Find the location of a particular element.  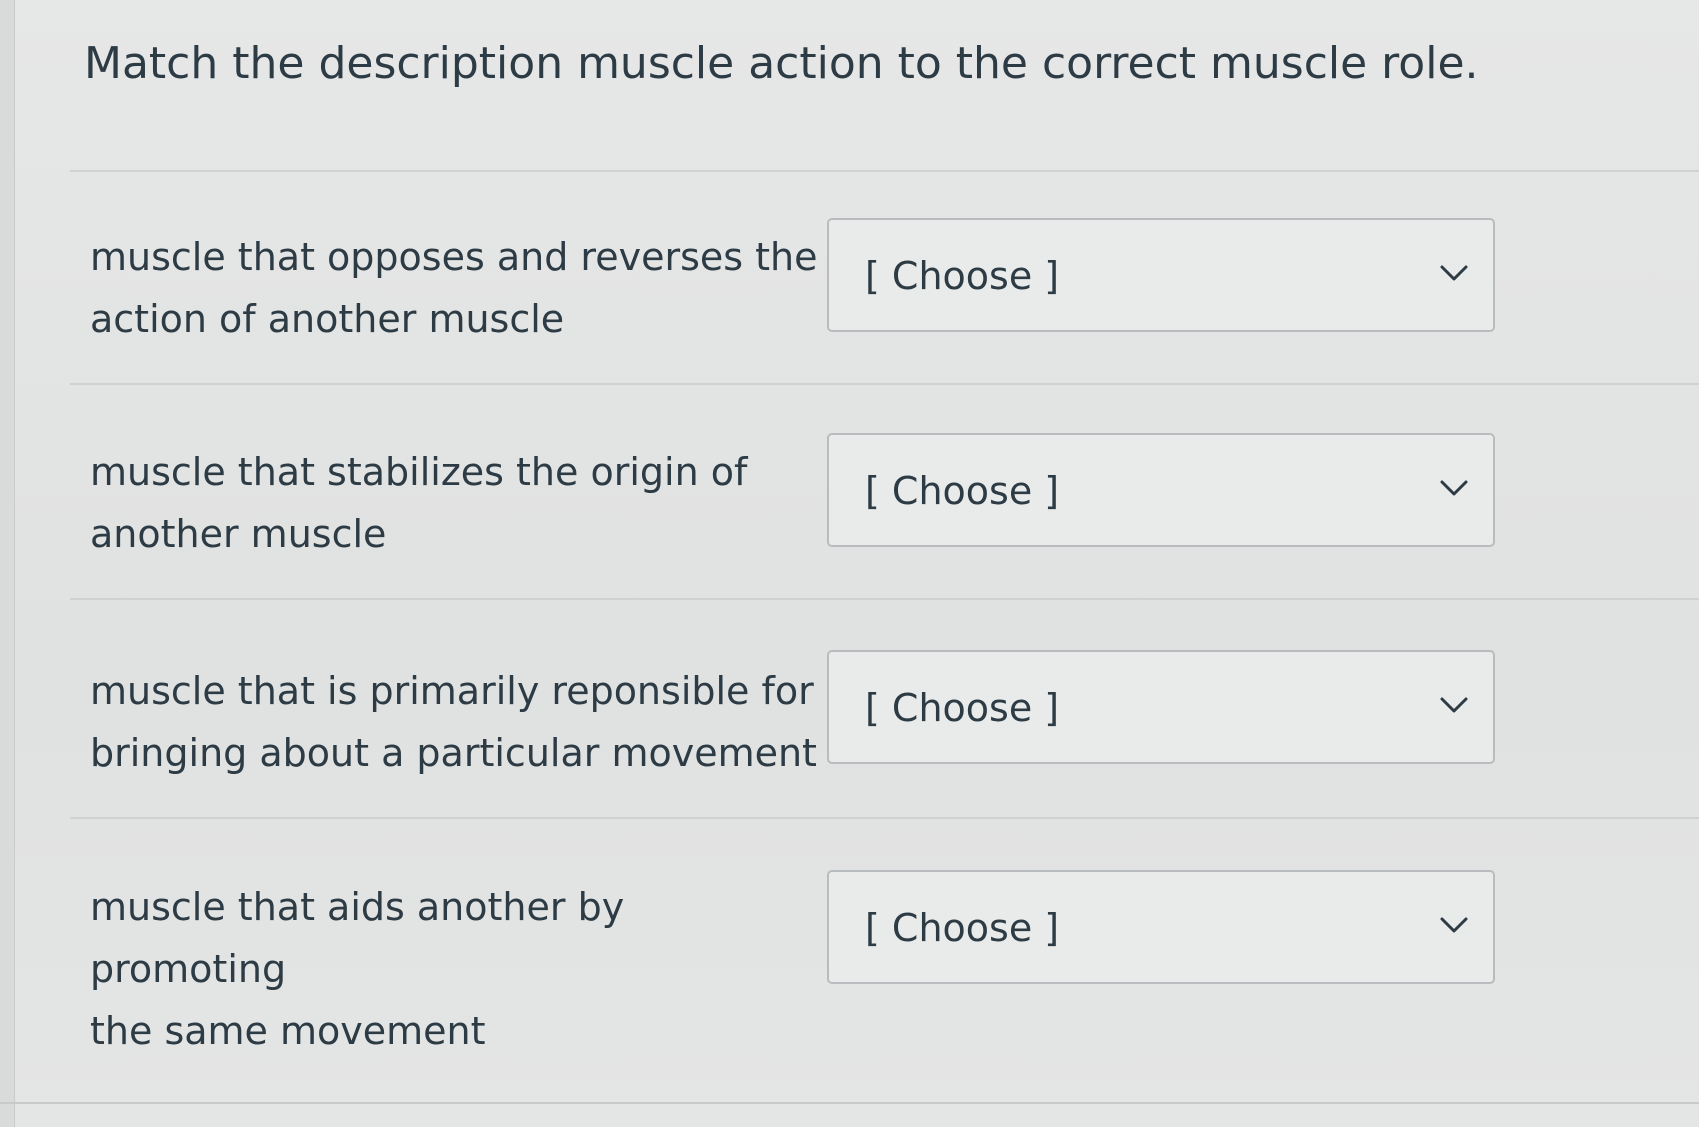

match-prompt-3-line2: bringing about a particular movement is located at coordinates (453, 753).